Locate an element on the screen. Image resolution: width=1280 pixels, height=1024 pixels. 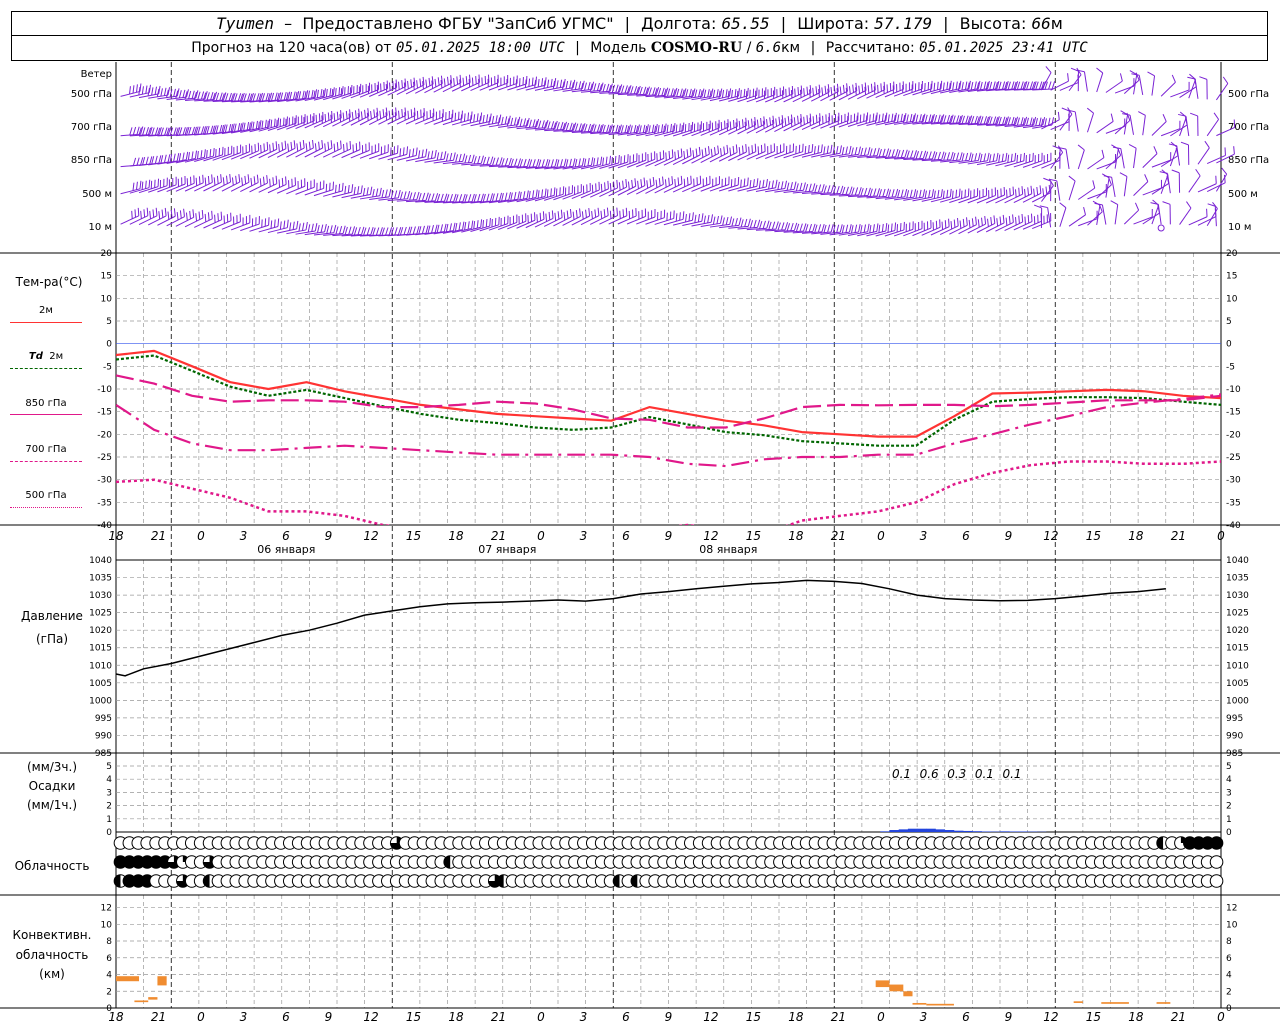
precip-bar is located at coordinates (912, 830).